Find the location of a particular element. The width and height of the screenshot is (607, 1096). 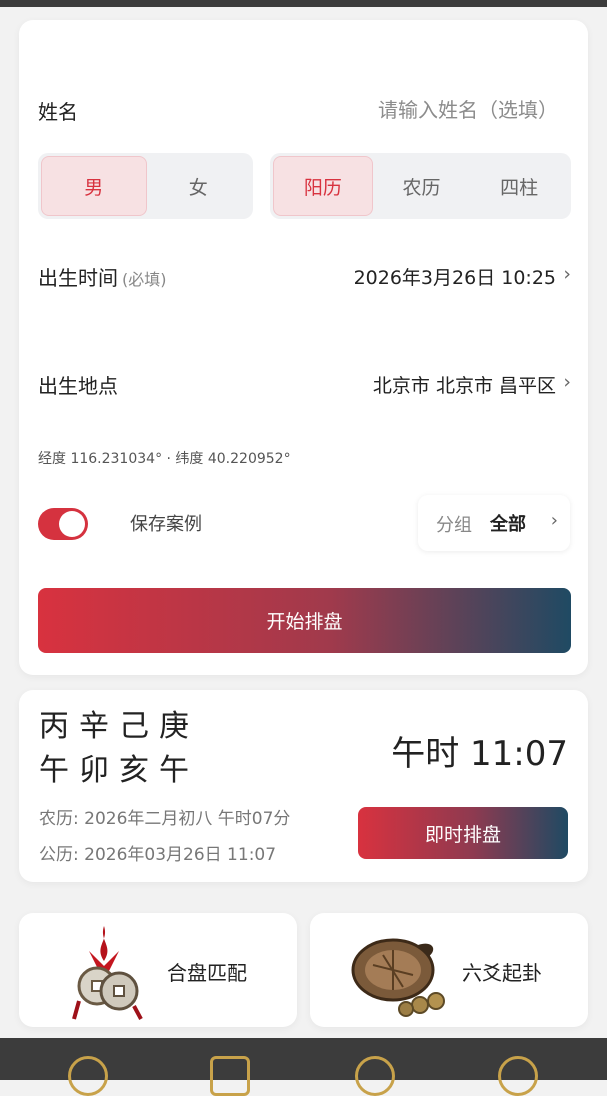

earthly-branches: 午卯亥午 is located at coordinates (119, 770).